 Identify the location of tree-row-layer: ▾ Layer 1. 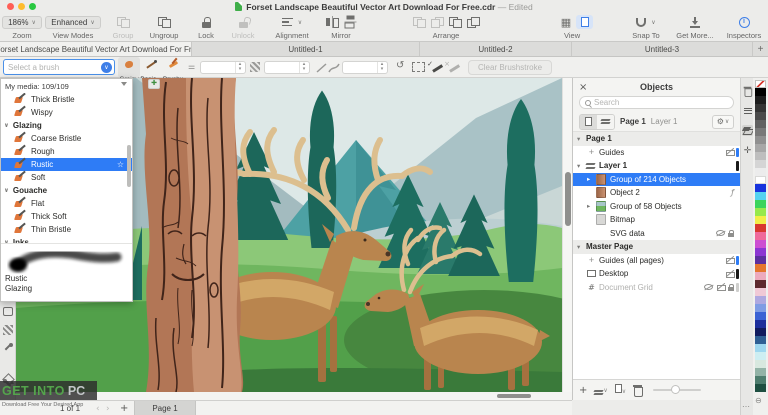
(656, 166).